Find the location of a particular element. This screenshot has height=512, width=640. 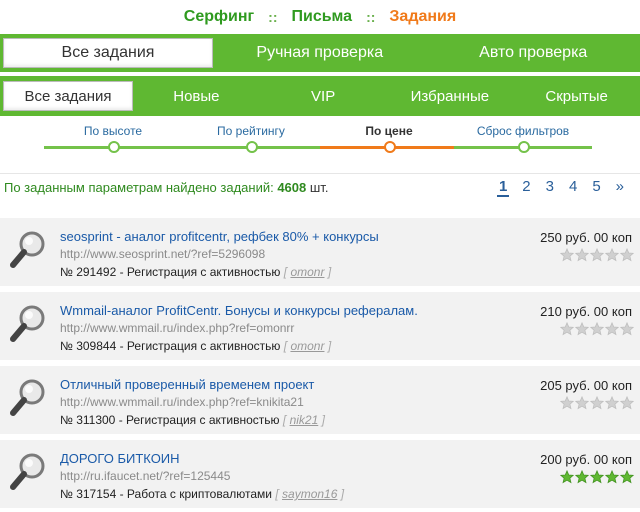

tab-all-tasks: Все задания is located at coordinates (108, 53).